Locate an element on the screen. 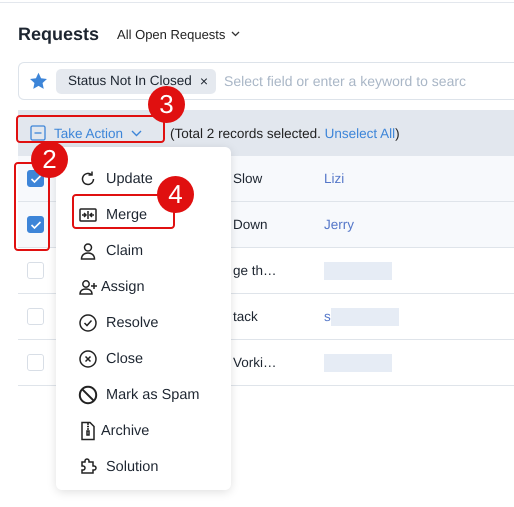  menu-item: Merge is located at coordinates (113, 215).